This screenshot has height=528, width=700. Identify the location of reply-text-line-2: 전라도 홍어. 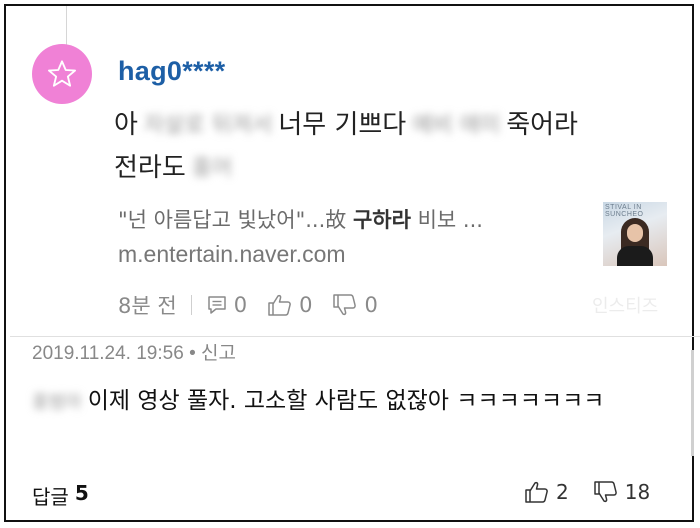
(176, 165).